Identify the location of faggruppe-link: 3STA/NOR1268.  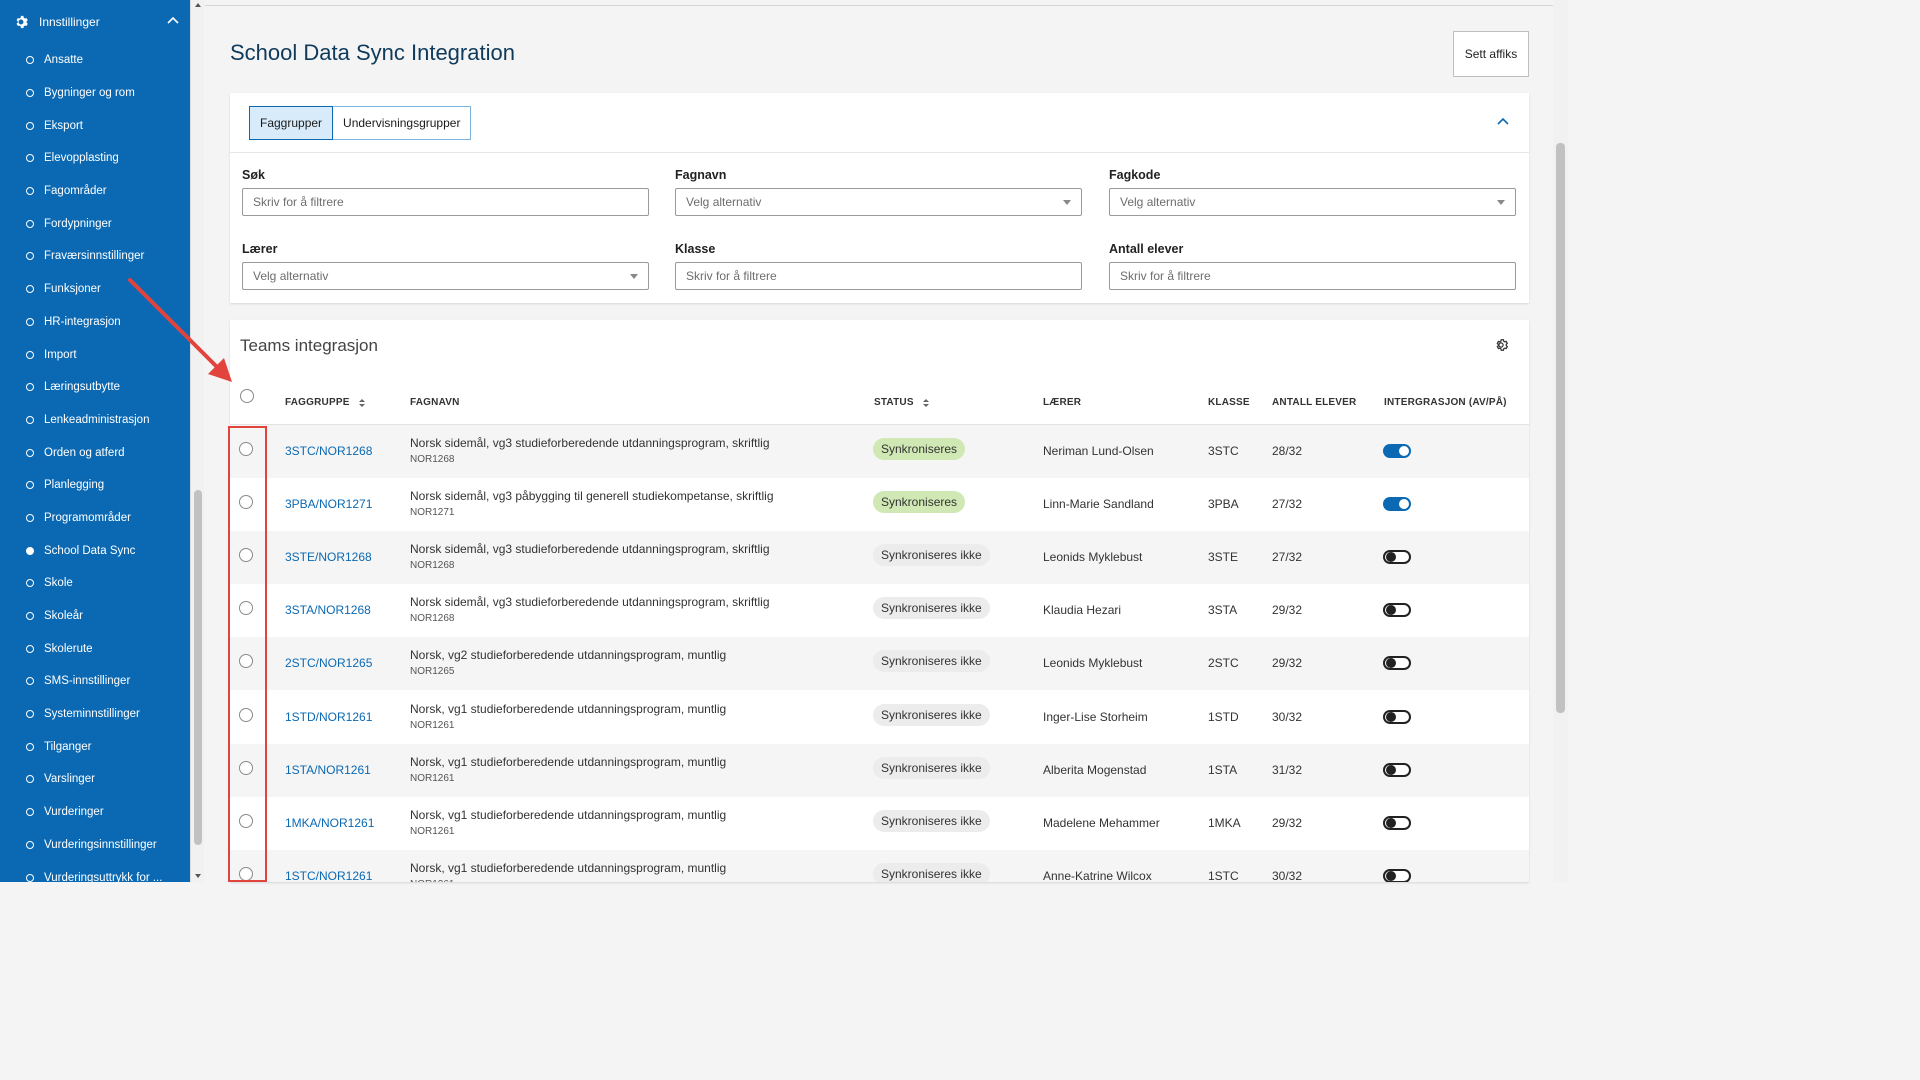
(328, 610).